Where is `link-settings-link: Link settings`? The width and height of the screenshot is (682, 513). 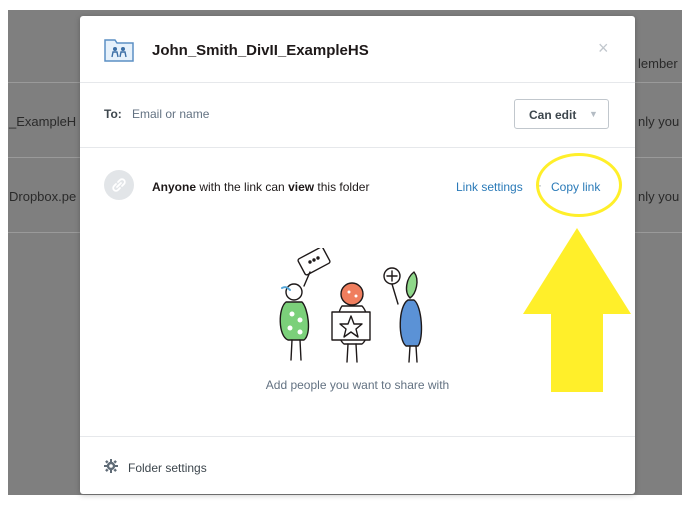
link-settings-link: Link settings is located at coordinates (489, 187).